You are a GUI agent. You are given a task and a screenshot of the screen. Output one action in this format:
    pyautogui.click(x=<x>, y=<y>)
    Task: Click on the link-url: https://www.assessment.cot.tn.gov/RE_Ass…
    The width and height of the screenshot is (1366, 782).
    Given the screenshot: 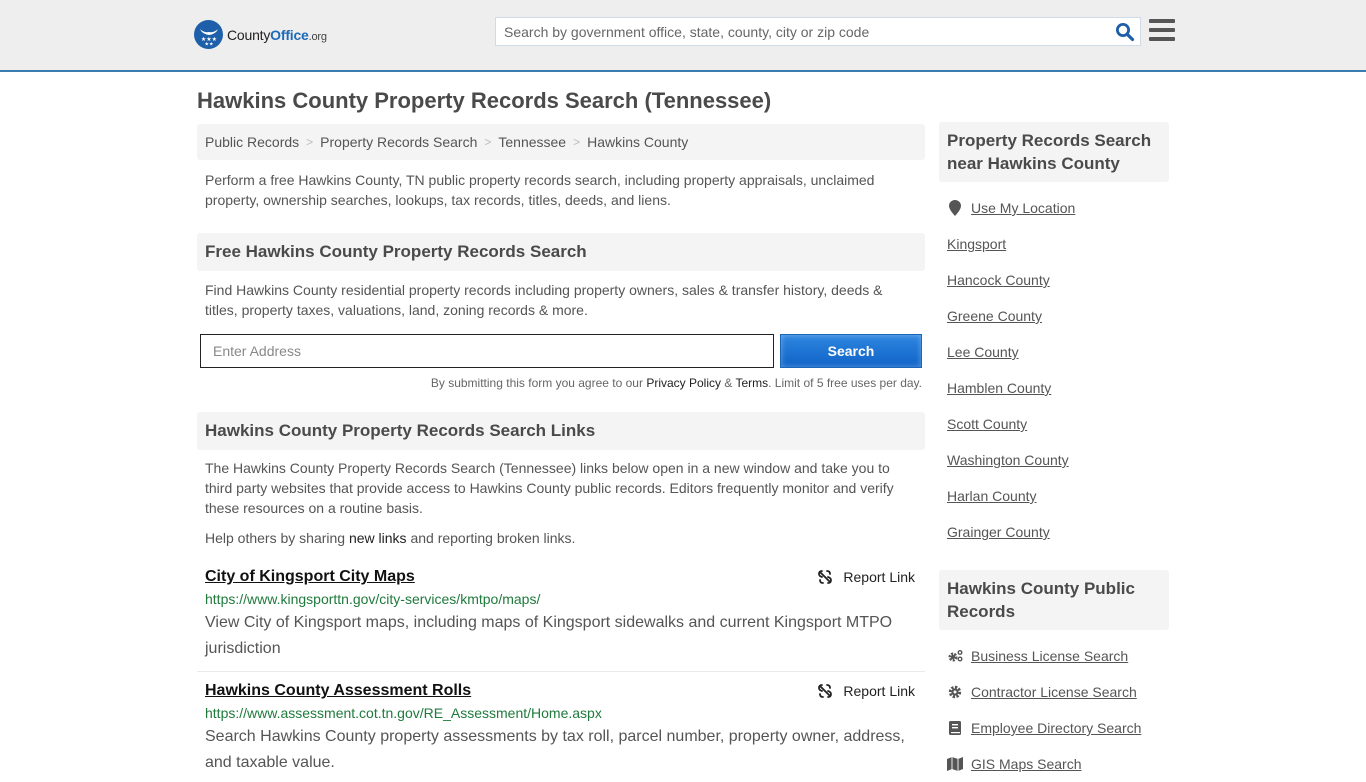 What is the action you would take?
    pyautogui.click(x=561, y=713)
    